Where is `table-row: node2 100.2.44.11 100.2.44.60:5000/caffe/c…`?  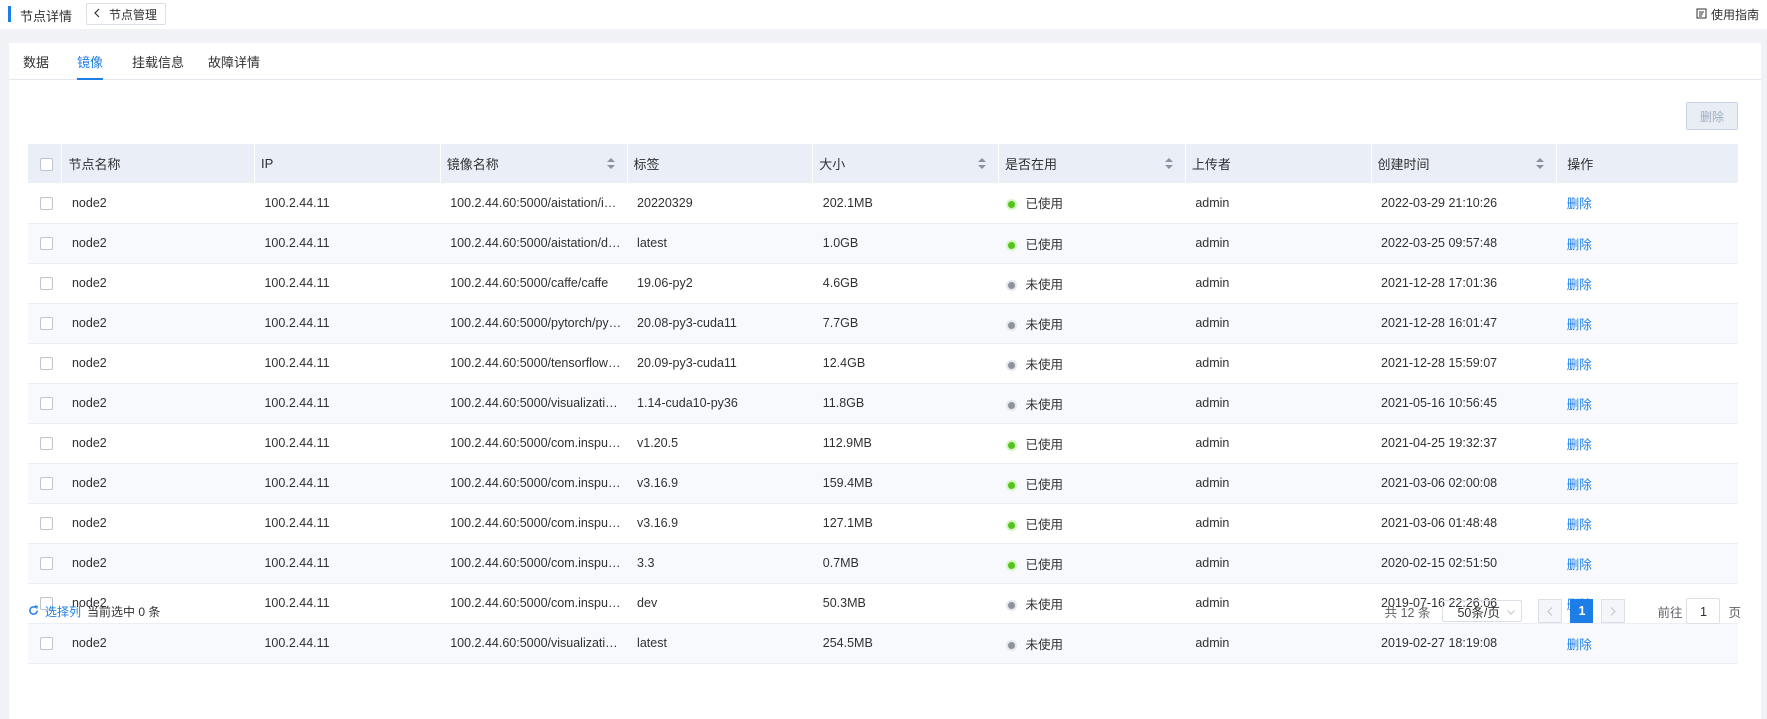 table-row: node2 100.2.44.11 100.2.44.60:5000/caffe/c… is located at coordinates (883, 283).